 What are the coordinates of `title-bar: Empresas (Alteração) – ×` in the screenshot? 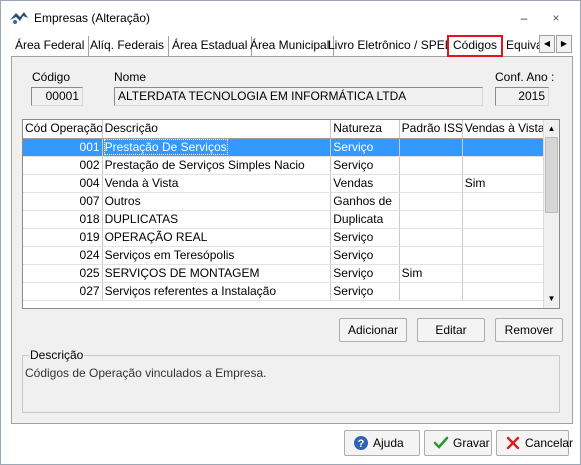 It's located at (290, 16).